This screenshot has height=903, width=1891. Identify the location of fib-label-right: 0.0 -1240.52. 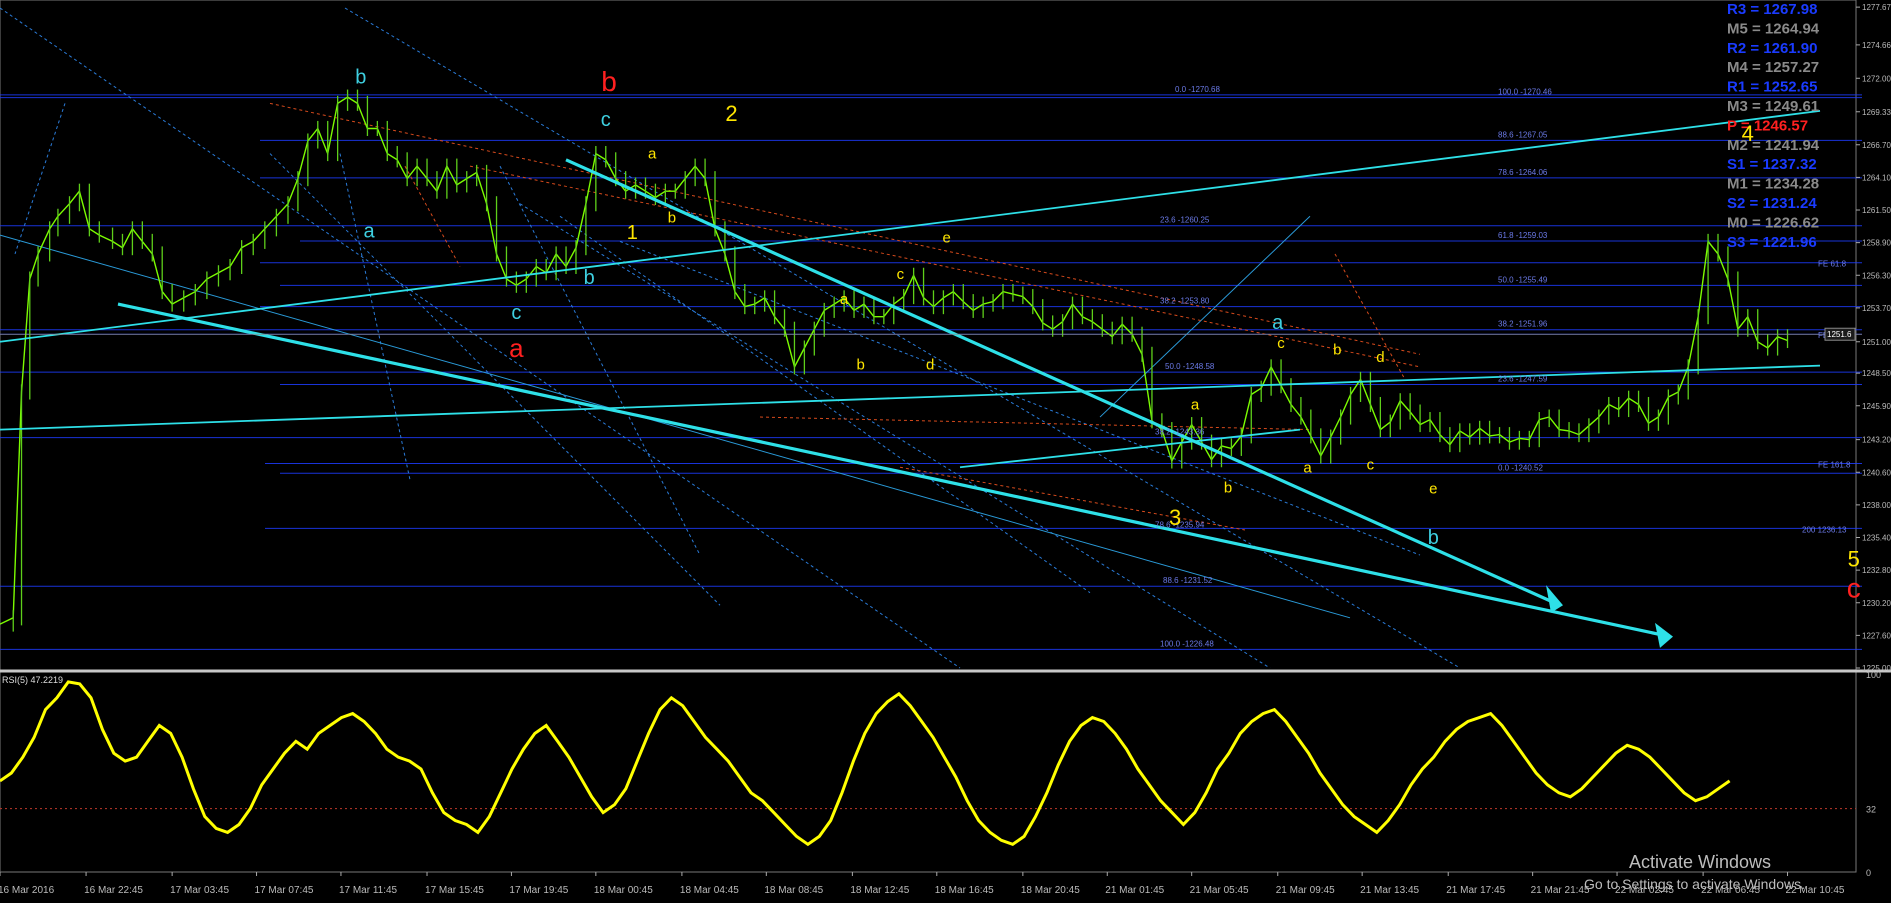
(1520, 467).